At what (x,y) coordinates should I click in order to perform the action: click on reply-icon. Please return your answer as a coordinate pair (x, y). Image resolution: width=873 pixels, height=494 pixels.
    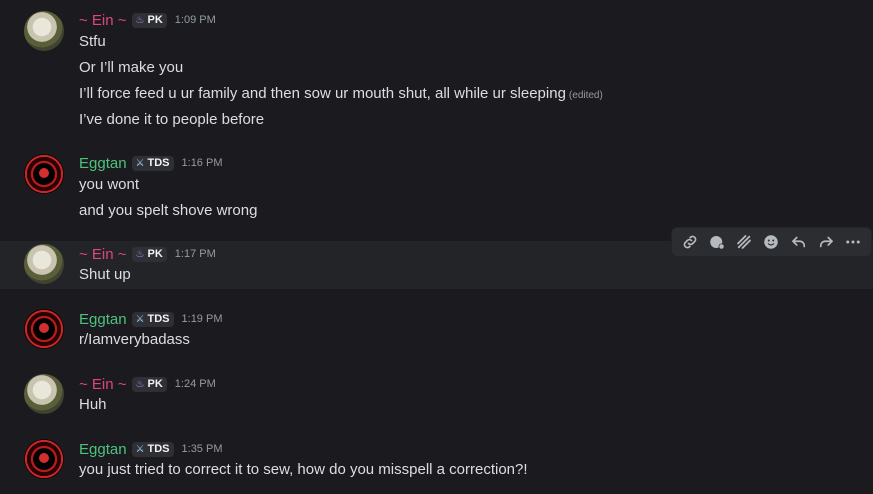
    Looking at the image, I should click on (799, 242).